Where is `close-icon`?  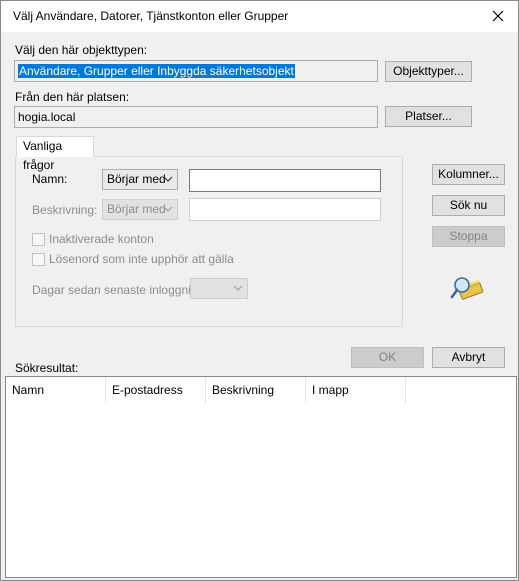 close-icon is located at coordinates (498, 16).